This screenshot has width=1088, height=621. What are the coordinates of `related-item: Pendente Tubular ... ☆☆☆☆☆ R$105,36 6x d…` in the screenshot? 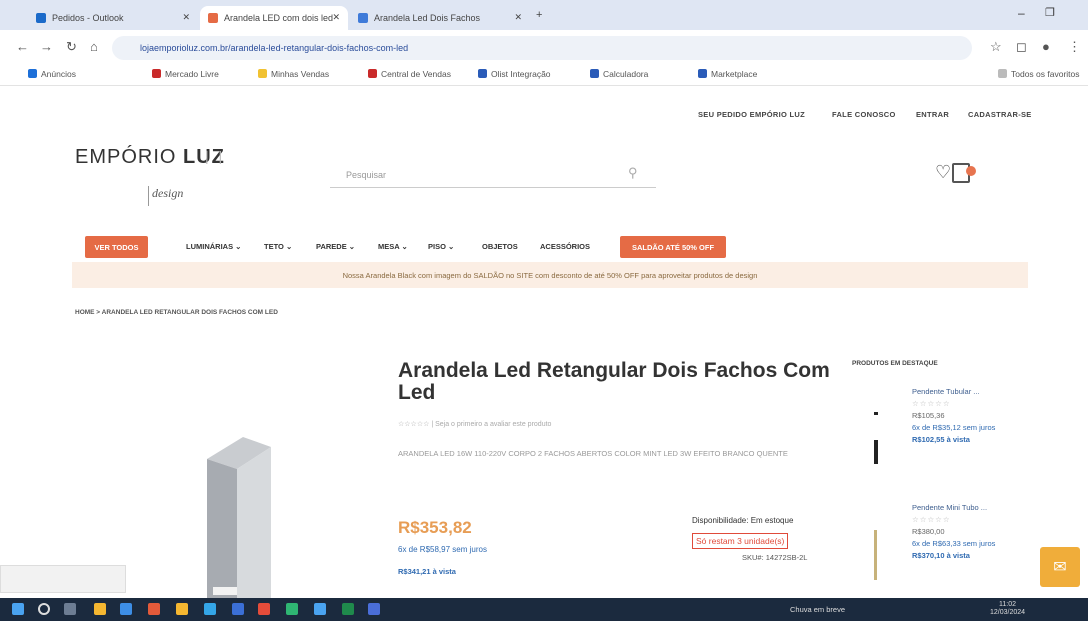 It's located at (962, 416).